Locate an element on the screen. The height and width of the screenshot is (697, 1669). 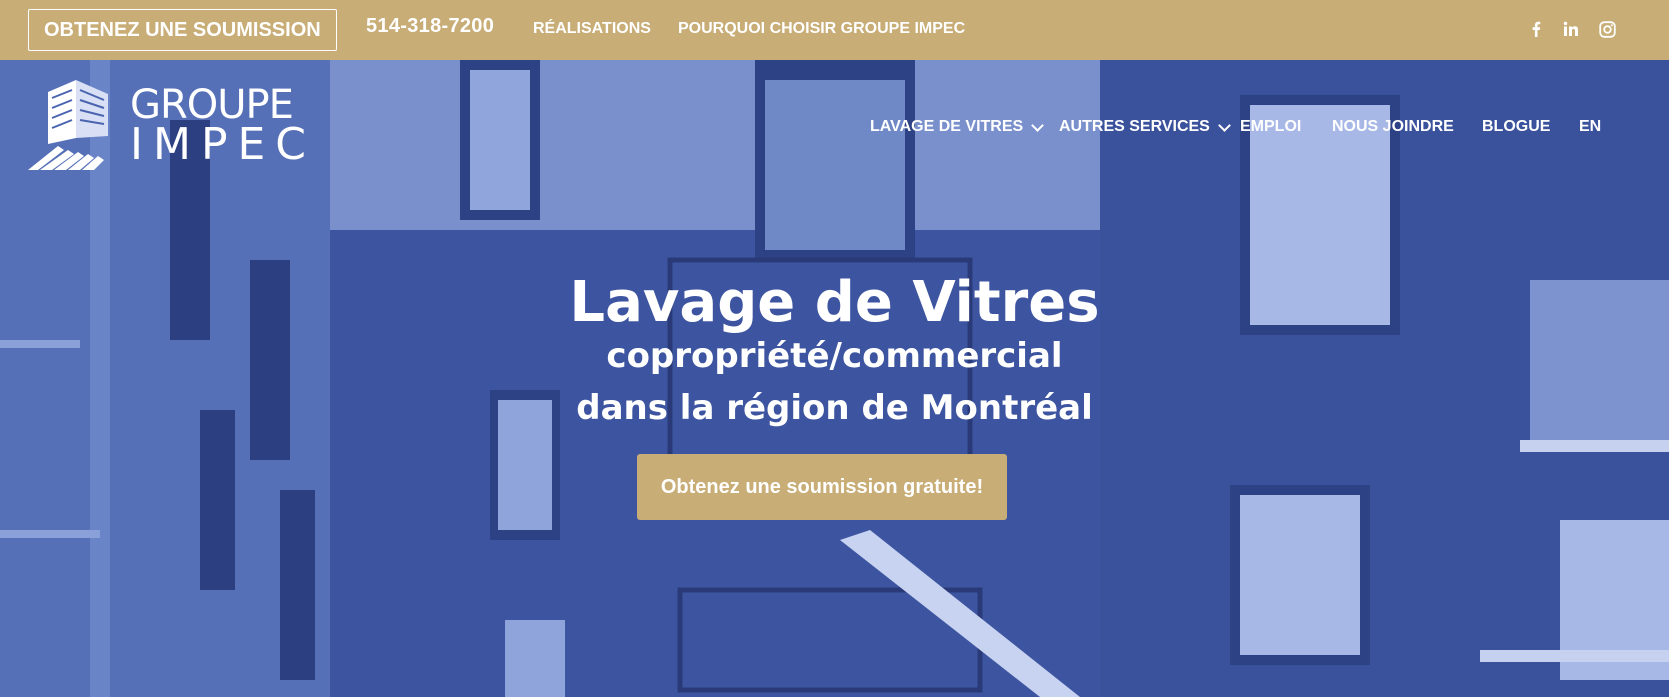
nav-label: EN is located at coordinates (1590, 126).